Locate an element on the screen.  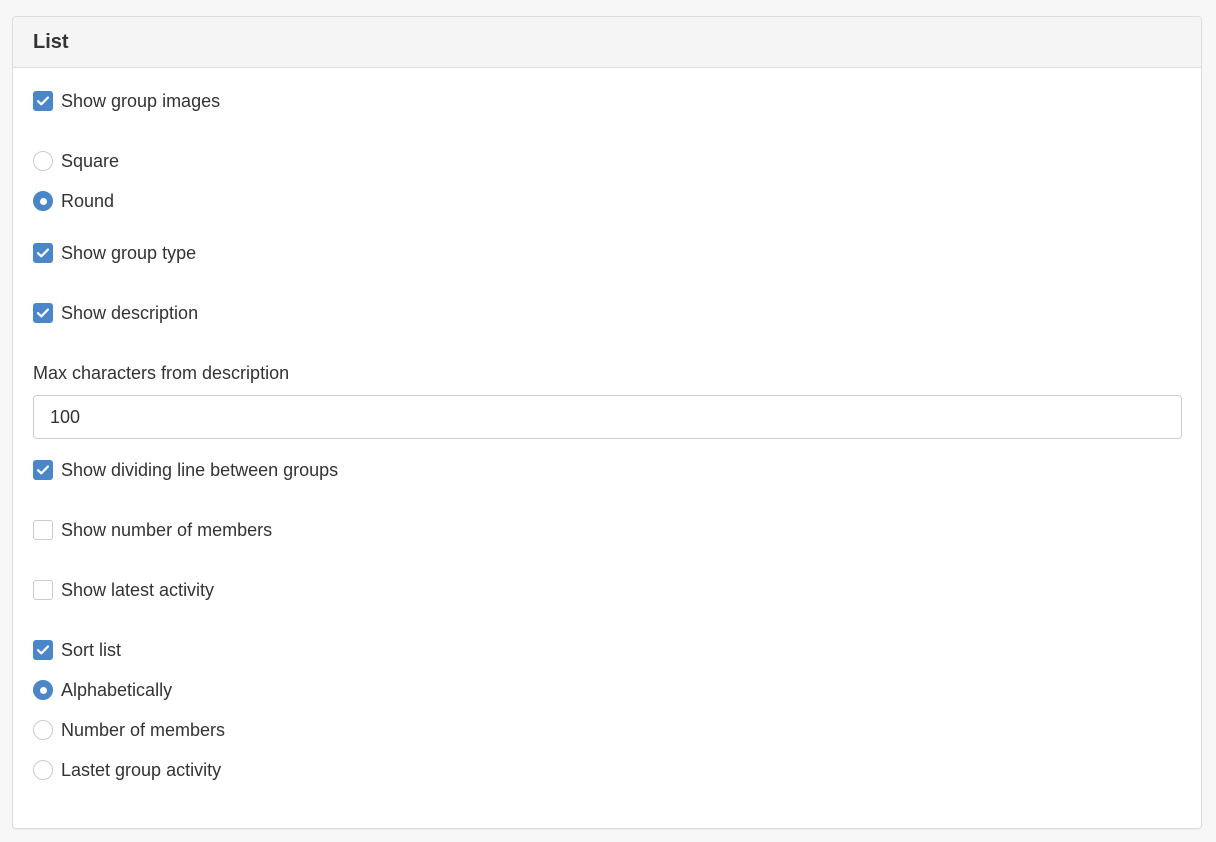
sort-list-checkbox is located at coordinates (43, 650).